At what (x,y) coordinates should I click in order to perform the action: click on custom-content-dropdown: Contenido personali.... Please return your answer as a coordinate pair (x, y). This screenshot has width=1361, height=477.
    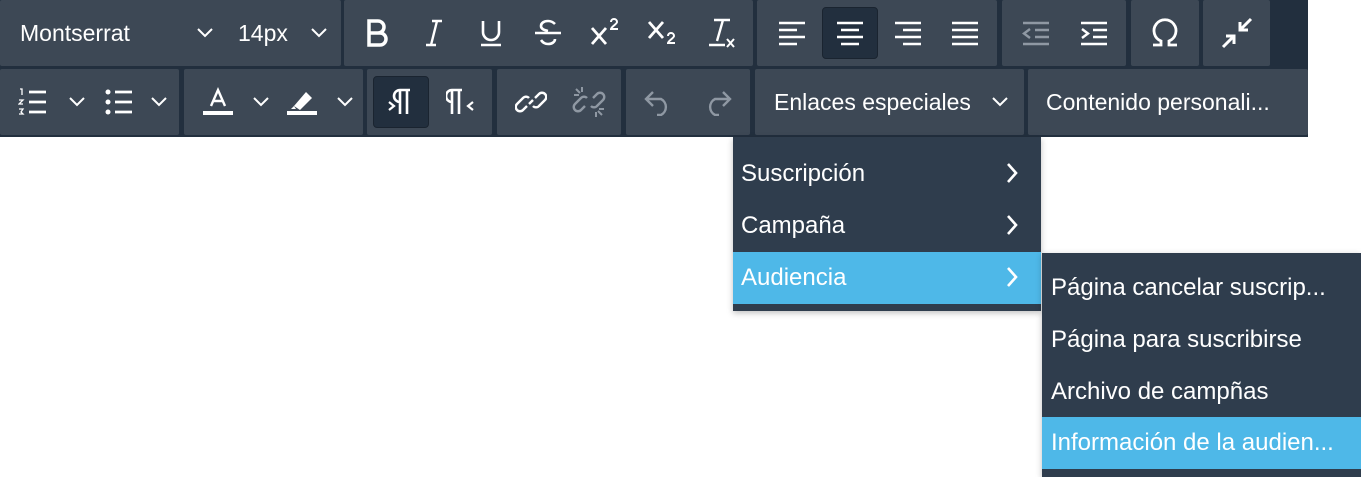
    Looking at the image, I should click on (1177, 102).